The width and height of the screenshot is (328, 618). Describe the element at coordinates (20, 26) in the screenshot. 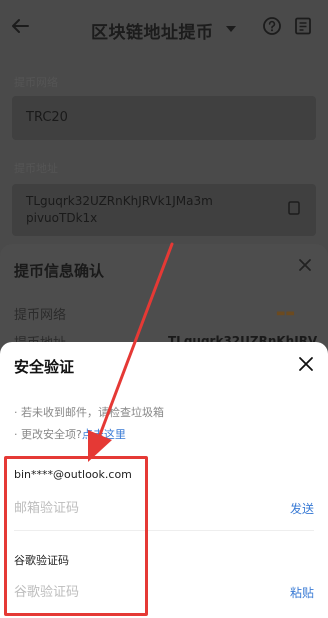

I see `back-icon` at that location.